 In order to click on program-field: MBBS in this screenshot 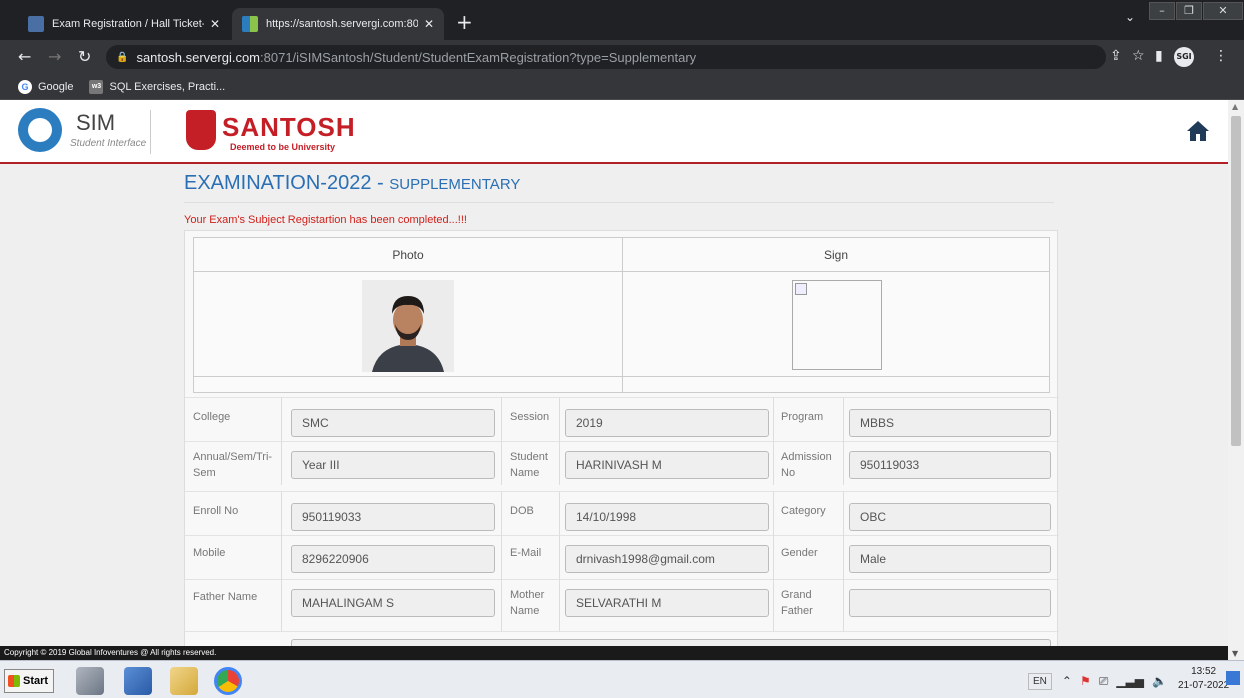, I will do `click(950, 423)`.